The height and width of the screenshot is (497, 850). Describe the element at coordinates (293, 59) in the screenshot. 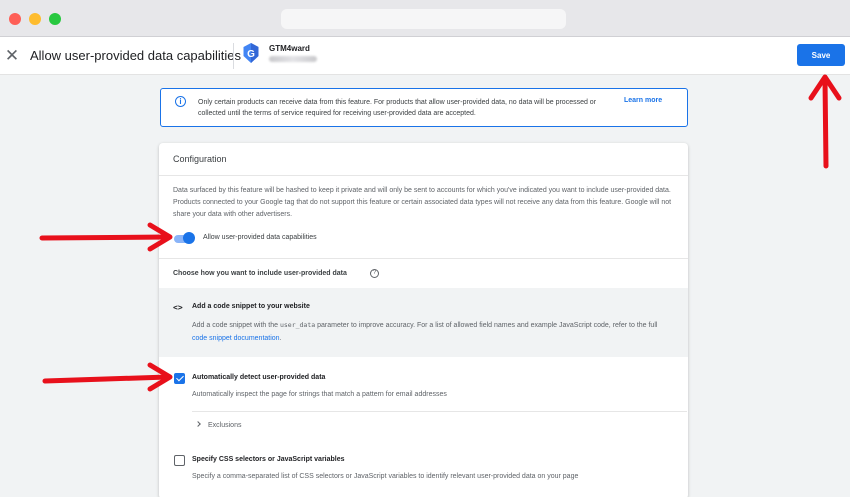

I see `account-id-redacted` at that location.